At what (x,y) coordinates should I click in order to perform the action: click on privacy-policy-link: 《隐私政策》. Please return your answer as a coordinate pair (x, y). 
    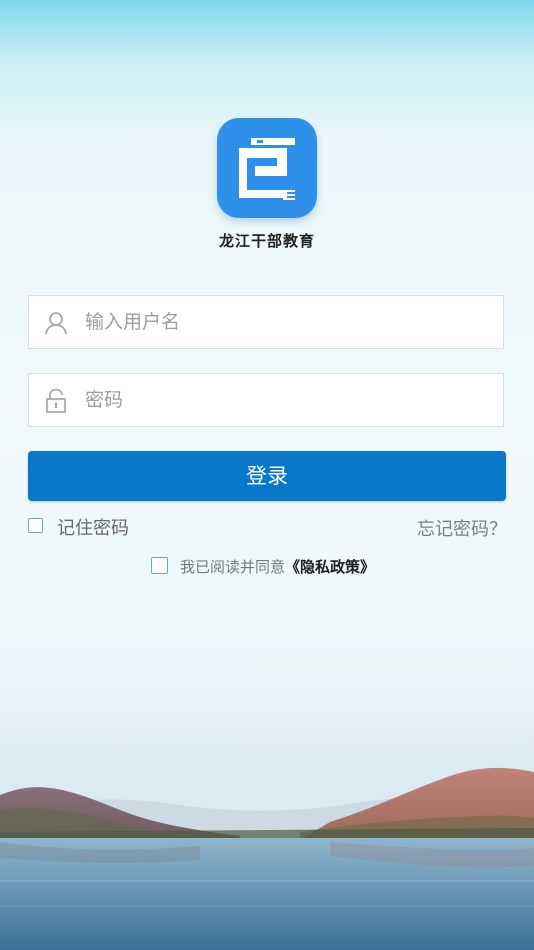
    Looking at the image, I should click on (330, 567).